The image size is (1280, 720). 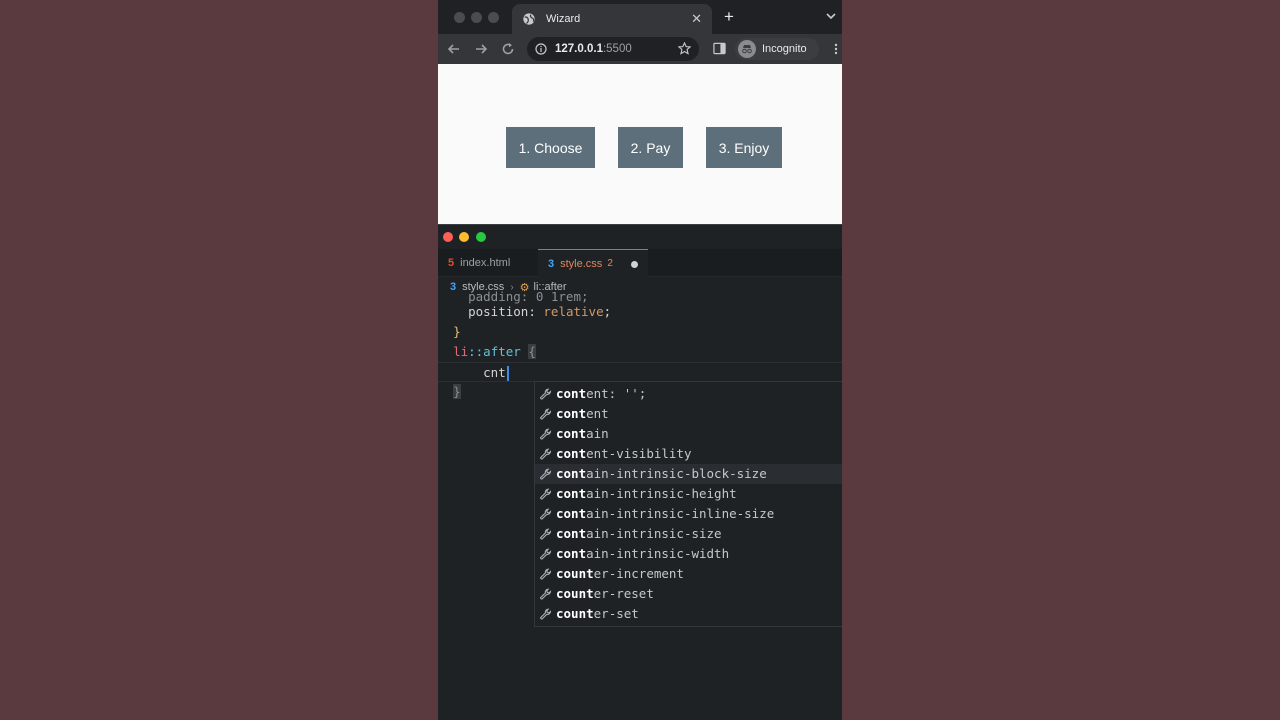 What do you see at coordinates (747, 49) in the screenshot?
I see `incognito-icon` at bounding box center [747, 49].